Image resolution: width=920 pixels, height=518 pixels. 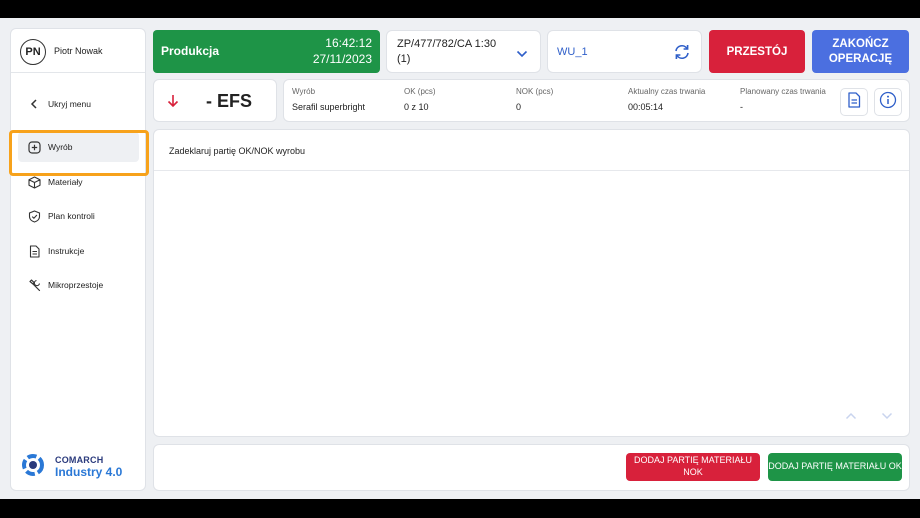 I want to click on comarch-logo: COMARCH Industry 4.0, so click(x=70, y=467).